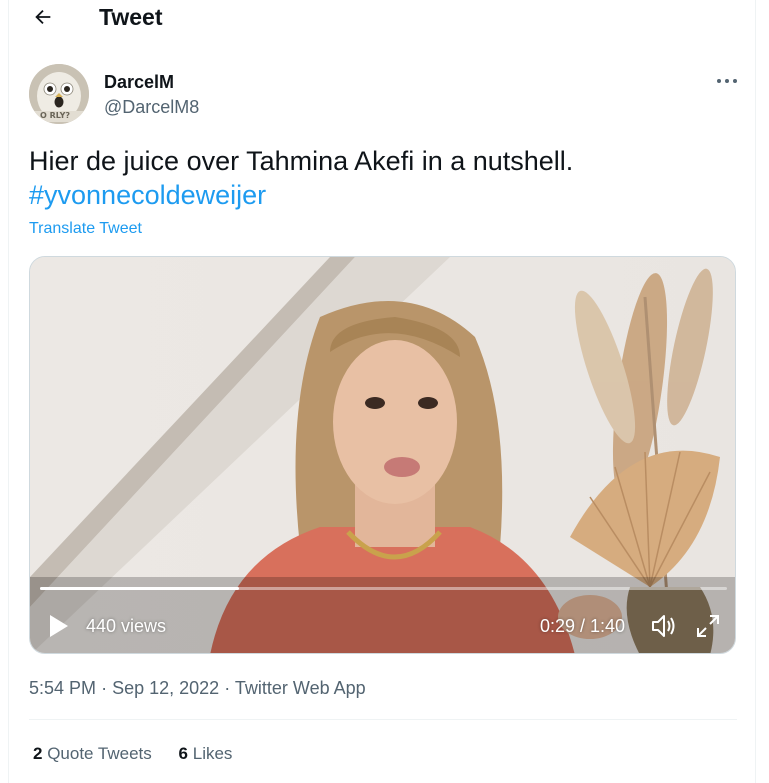 The image size is (769, 783). I want to click on back-button, so click(43, 17).